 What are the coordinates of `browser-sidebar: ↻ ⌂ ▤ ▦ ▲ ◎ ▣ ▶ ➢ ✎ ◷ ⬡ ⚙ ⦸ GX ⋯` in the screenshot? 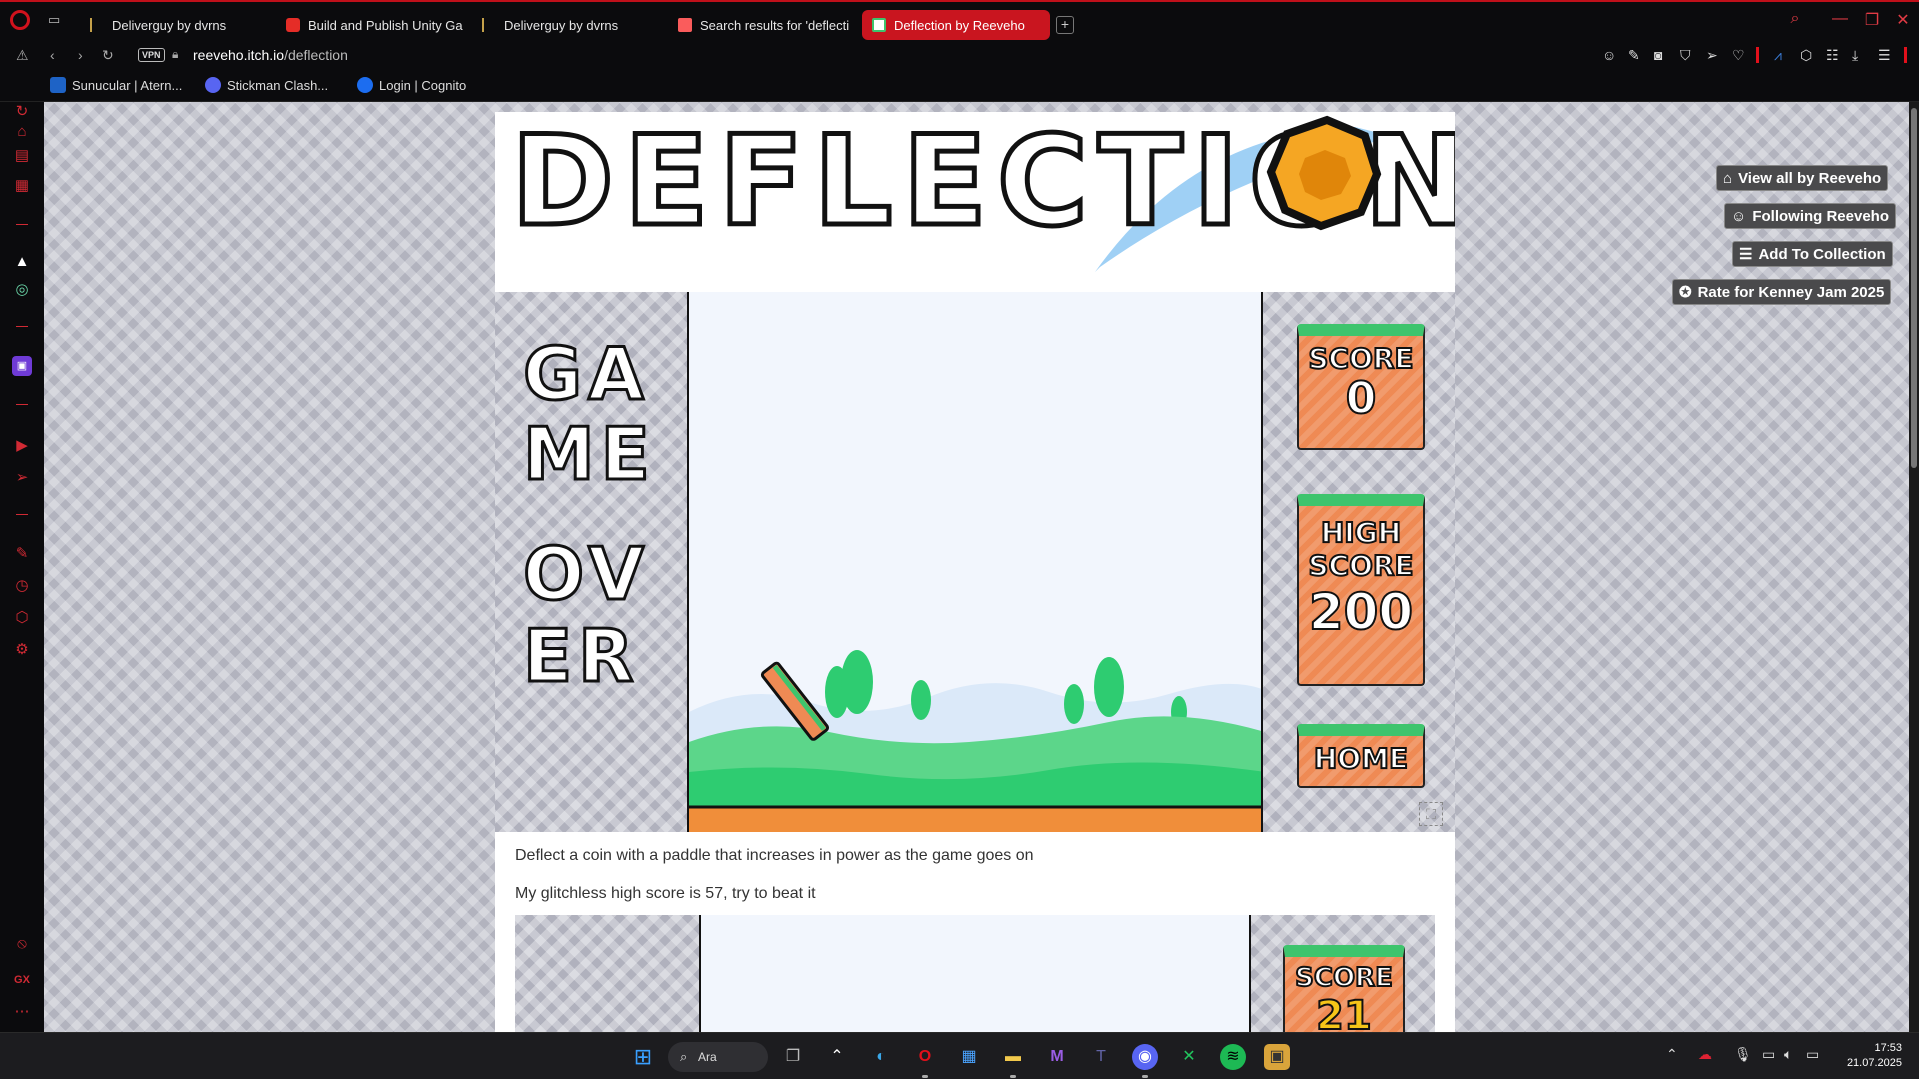 It's located at (22, 567).